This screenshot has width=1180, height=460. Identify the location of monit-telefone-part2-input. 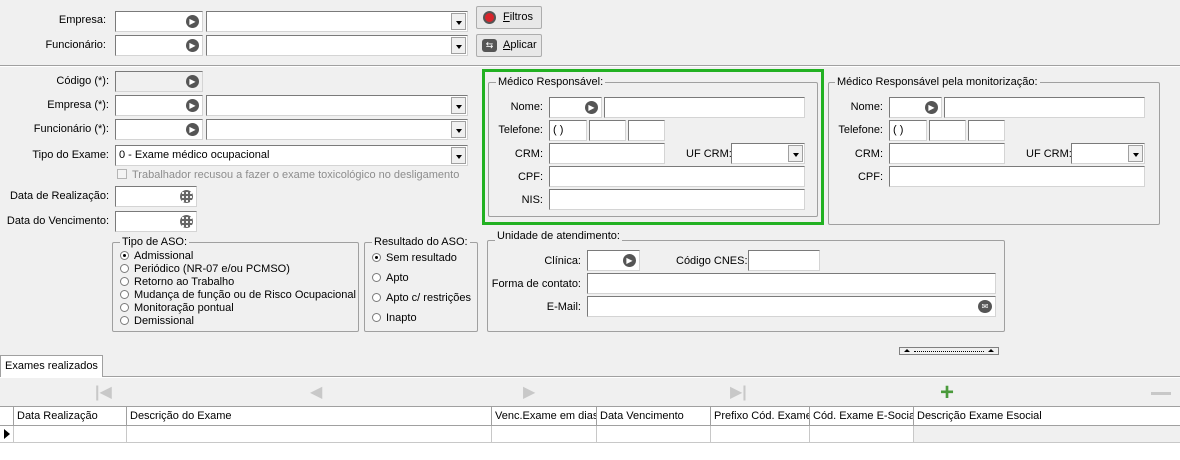
(986, 130).